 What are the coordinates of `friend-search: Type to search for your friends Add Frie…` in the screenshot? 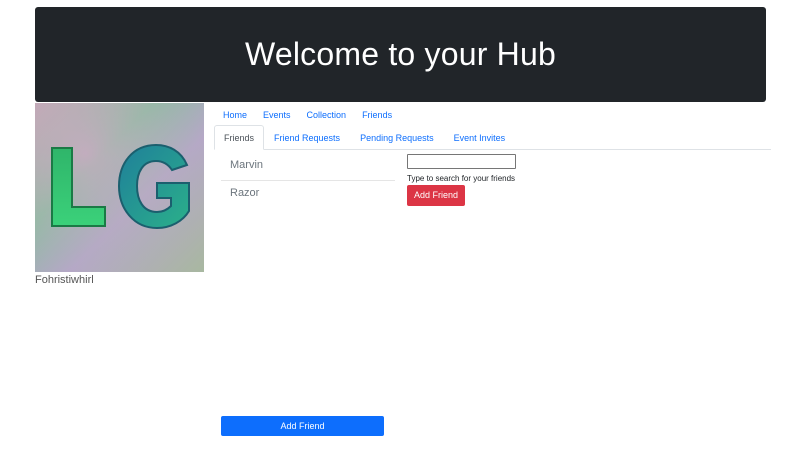 It's located at (461, 180).